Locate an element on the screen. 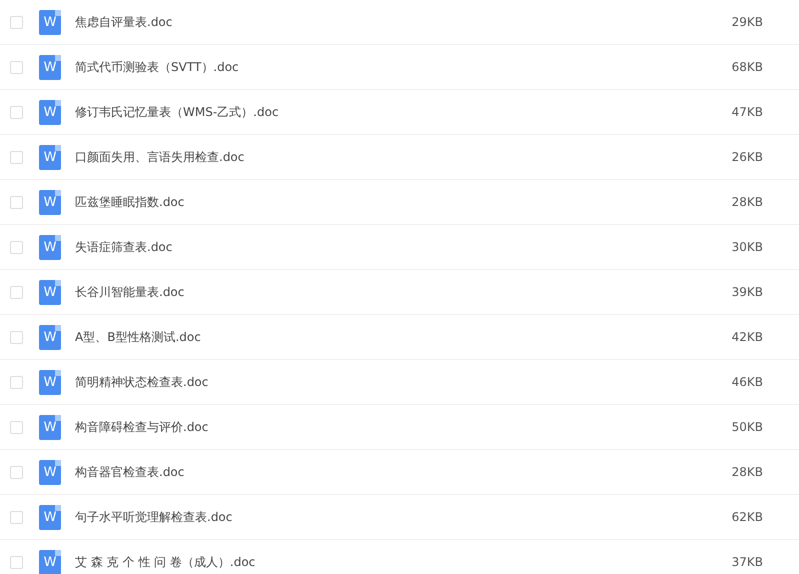 The height and width of the screenshot is (574, 799). file-size: 30KB is located at coordinates (747, 247).